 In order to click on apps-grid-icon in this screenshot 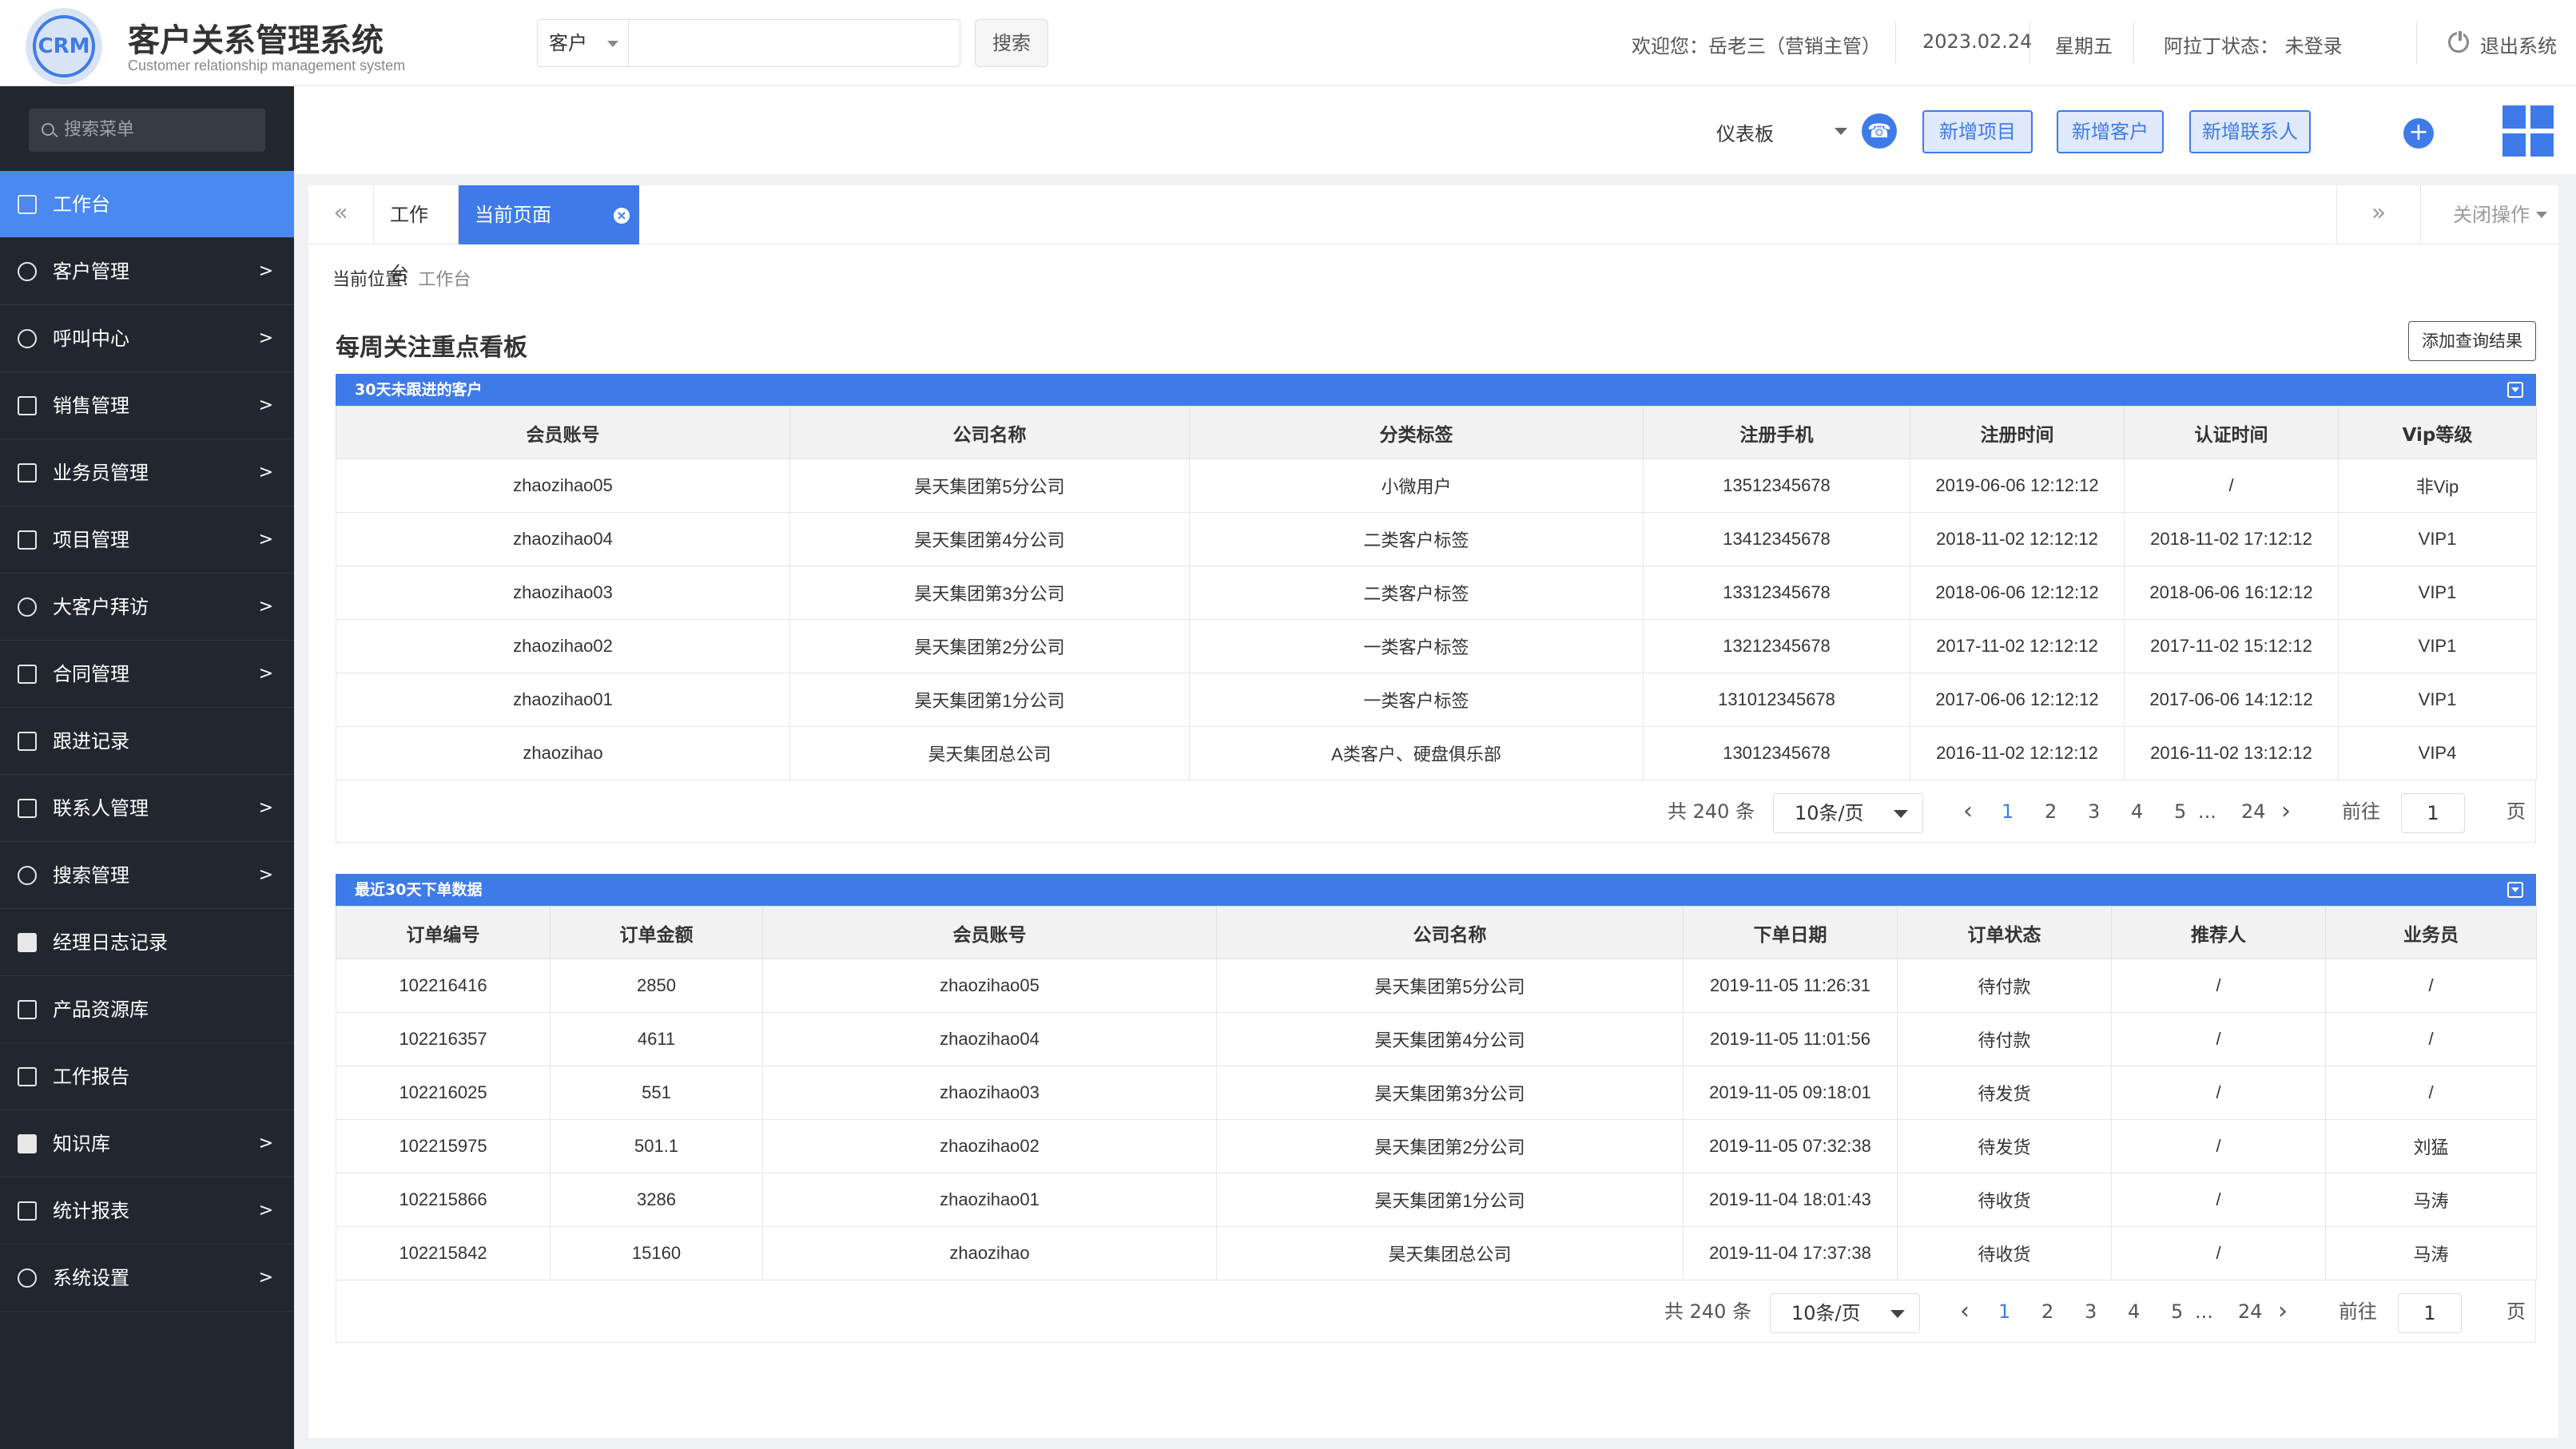, I will do `click(2528, 131)`.